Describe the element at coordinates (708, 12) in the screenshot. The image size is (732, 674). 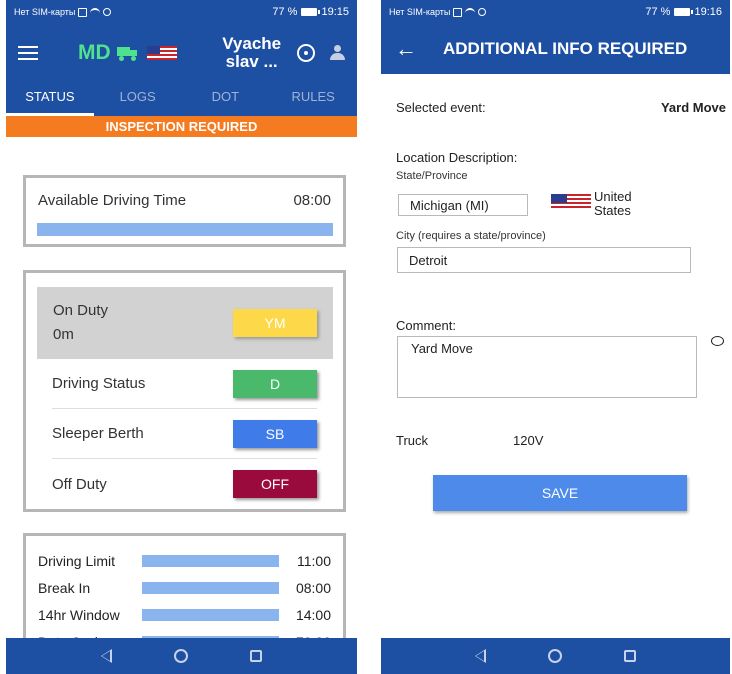
I see `clock-text: 19:16` at that location.